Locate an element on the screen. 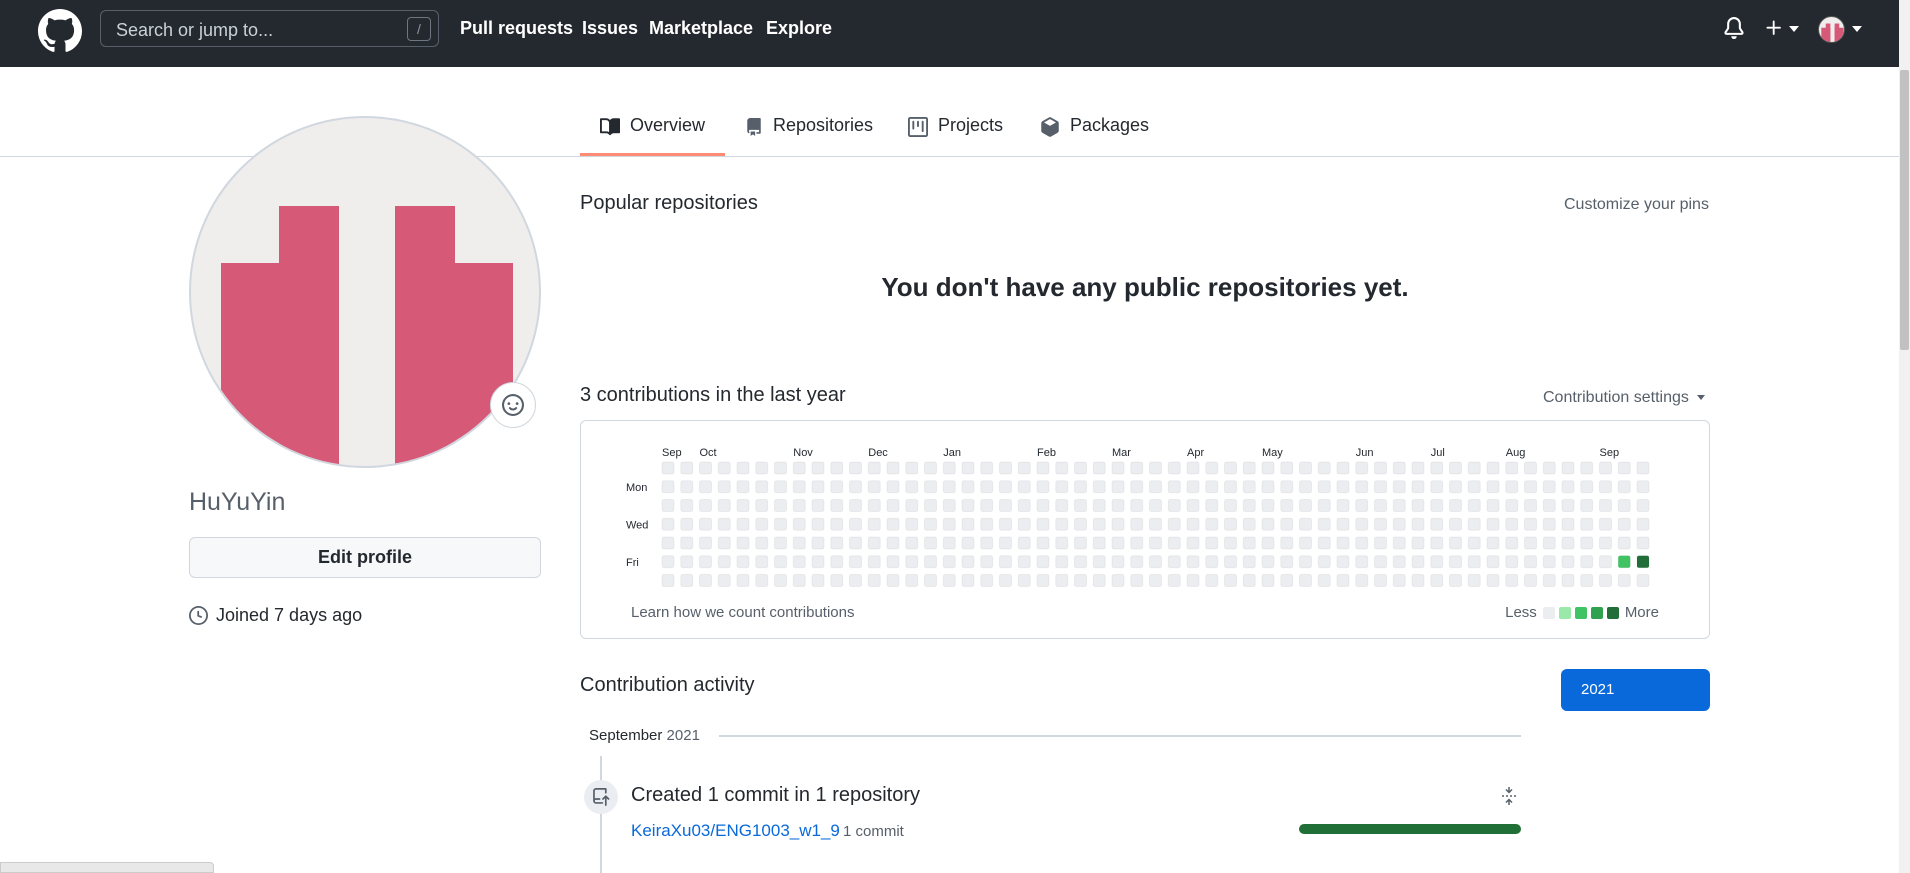  learn-contributions-link: Learn how we count contributions is located at coordinates (742, 612).